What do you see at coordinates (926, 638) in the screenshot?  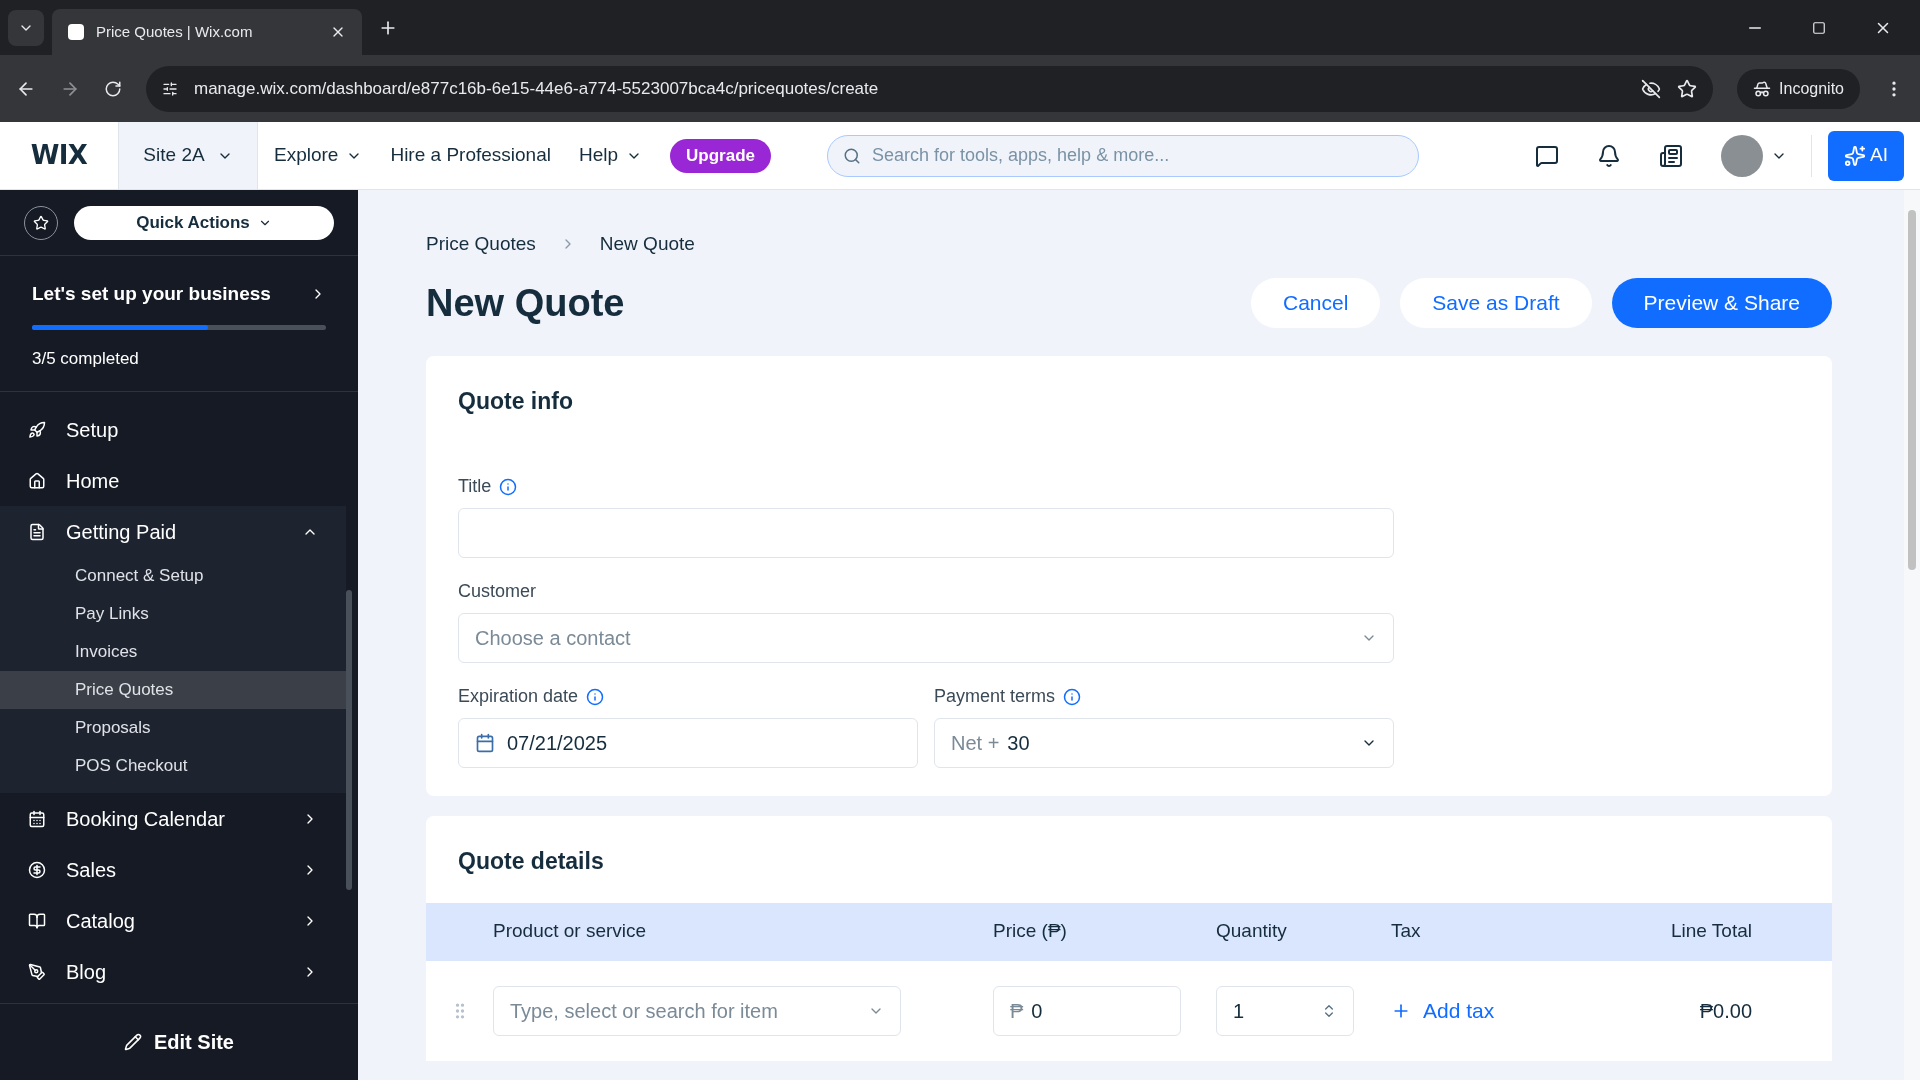 I see `customer-dropdown: Choose a contact` at bounding box center [926, 638].